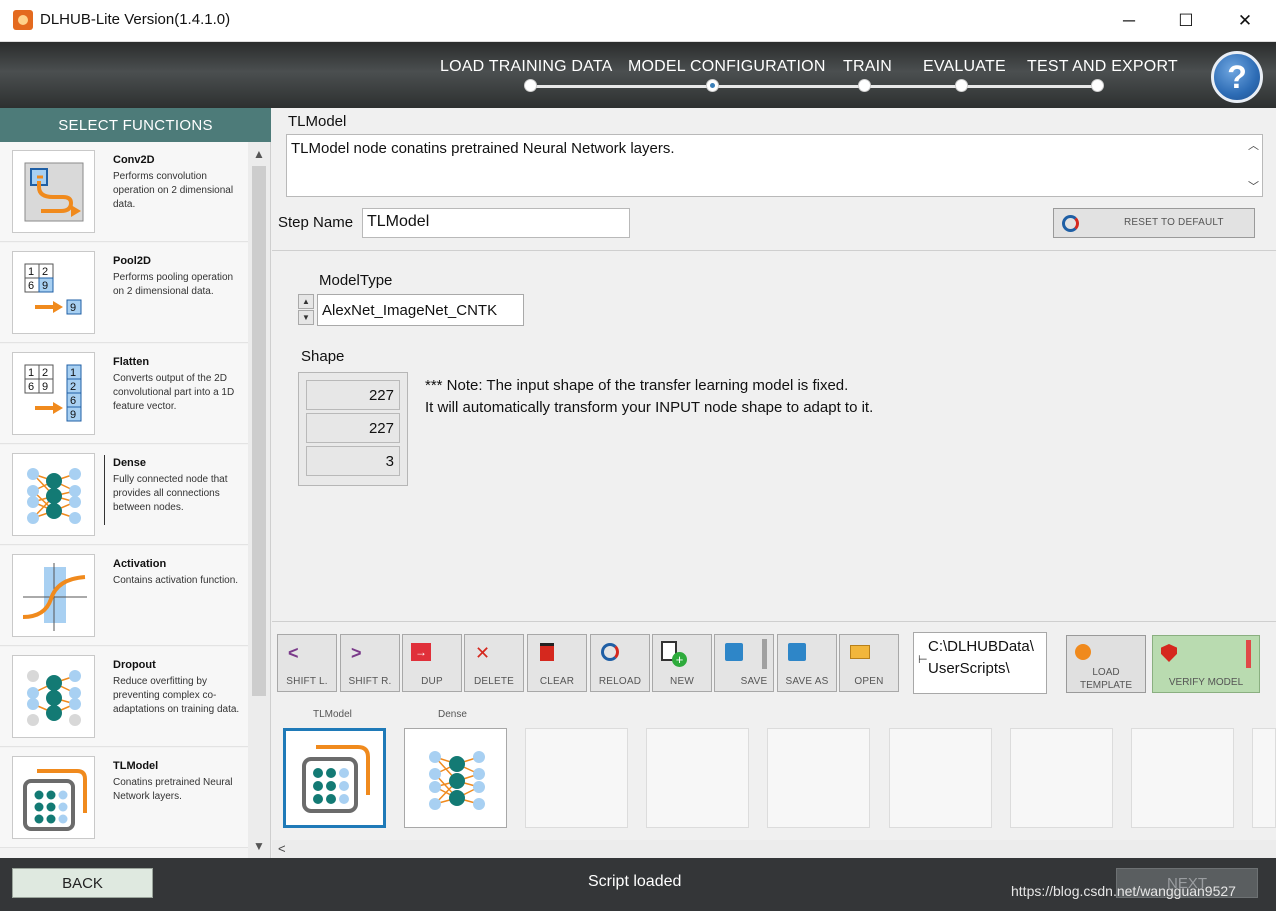  I want to click on toolbar-button-label: CLEAR, so click(557, 681).